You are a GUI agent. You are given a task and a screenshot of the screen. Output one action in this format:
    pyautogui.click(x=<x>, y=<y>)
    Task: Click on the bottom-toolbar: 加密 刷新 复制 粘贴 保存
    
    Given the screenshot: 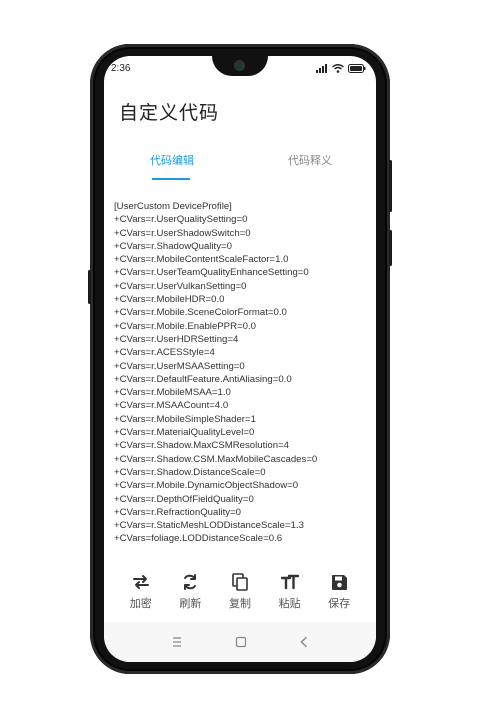 What is the action you would take?
    pyautogui.click(x=240, y=595)
    